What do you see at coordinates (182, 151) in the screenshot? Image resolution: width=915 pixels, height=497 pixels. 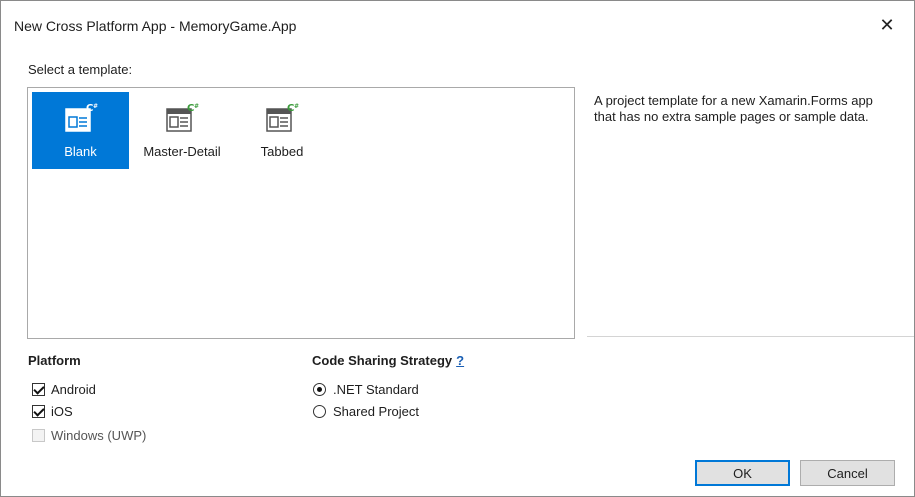 I see `template-label-master-detail: Master-Detail` at bounding box center [182, 151].